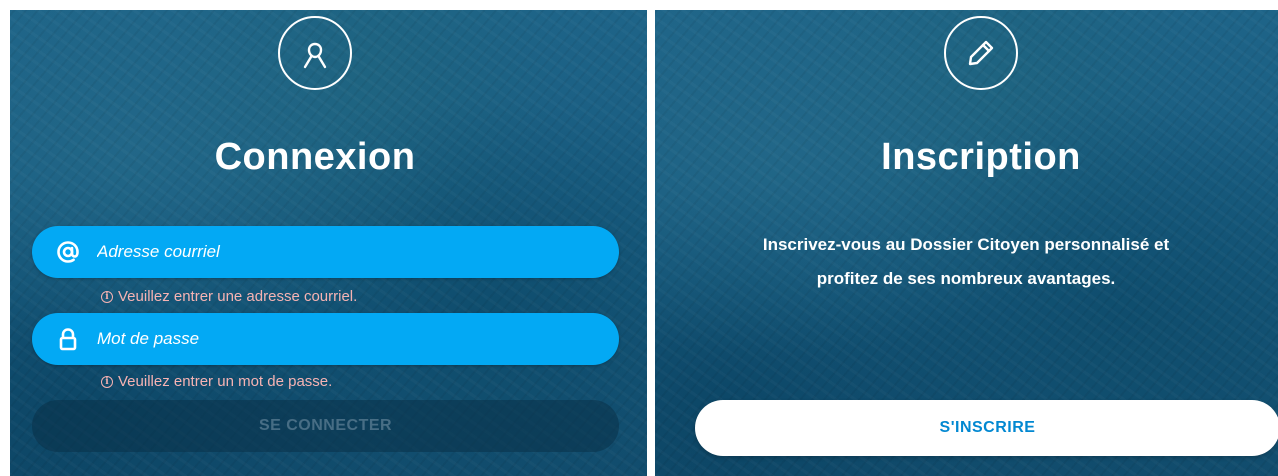  I want to click on login-button: SE CONNECTER, so click(325, 426).